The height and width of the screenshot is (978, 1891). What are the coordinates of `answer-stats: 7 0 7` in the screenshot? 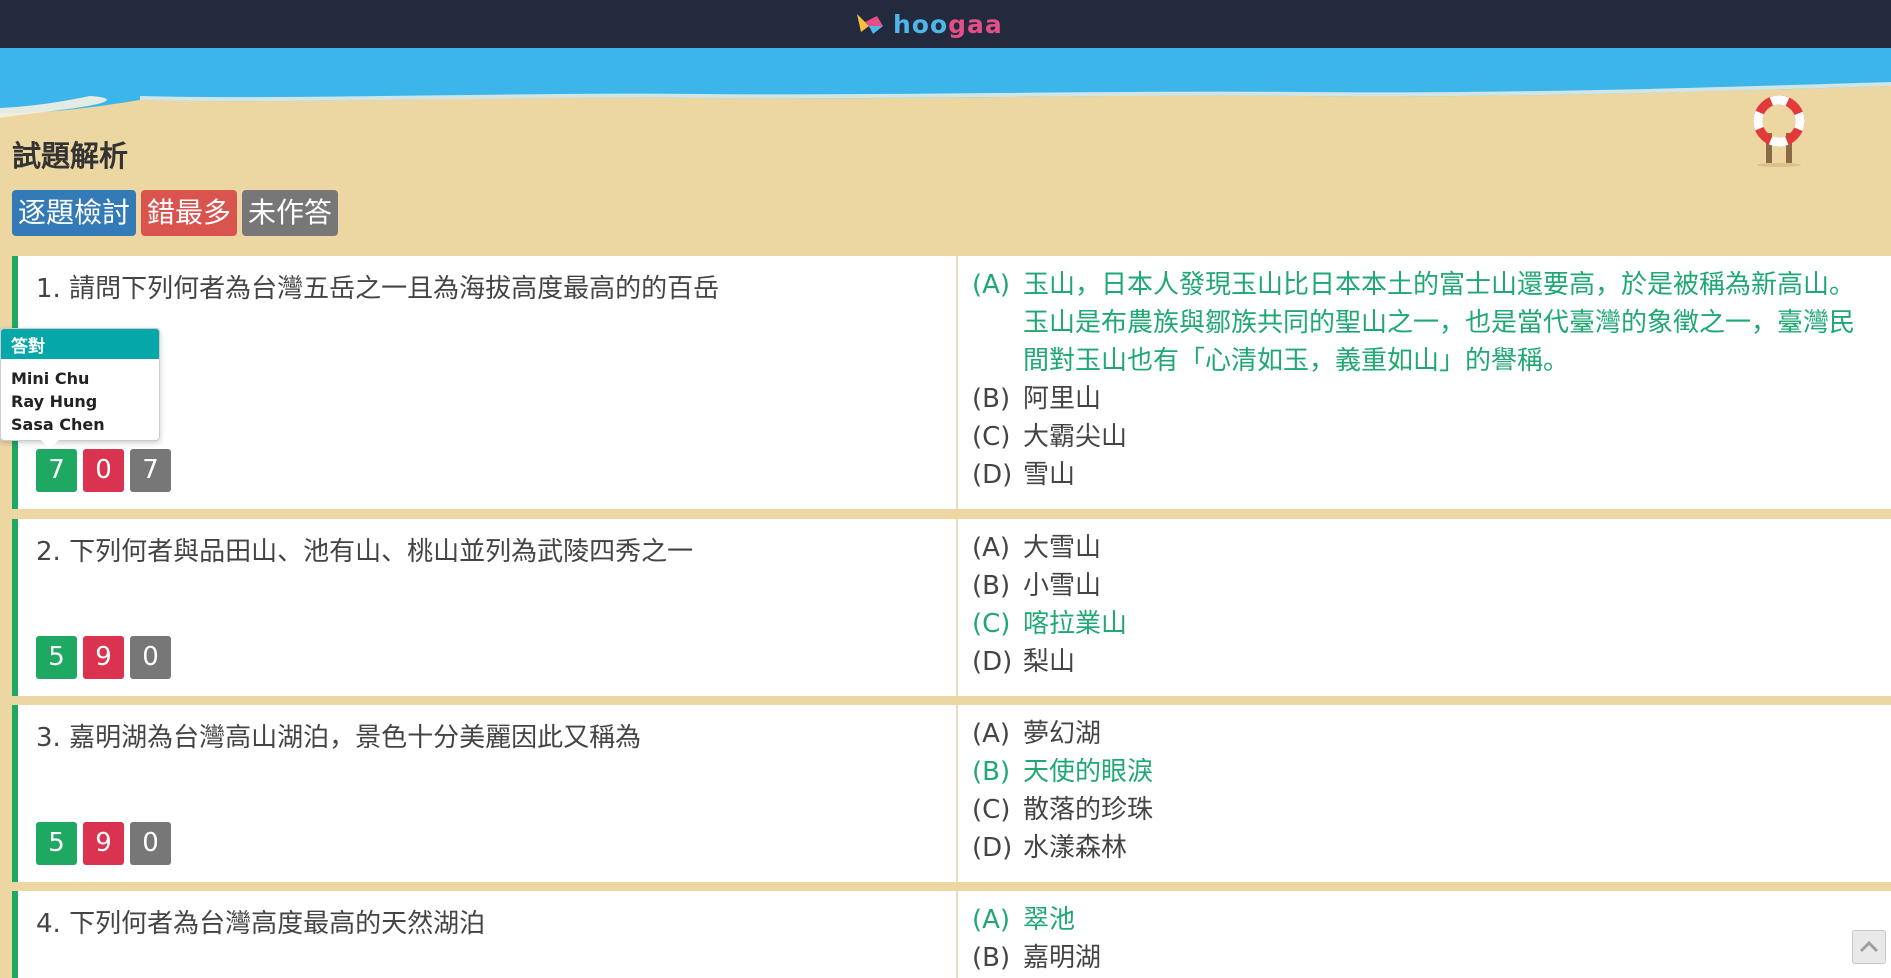 It's located at (103, 470).